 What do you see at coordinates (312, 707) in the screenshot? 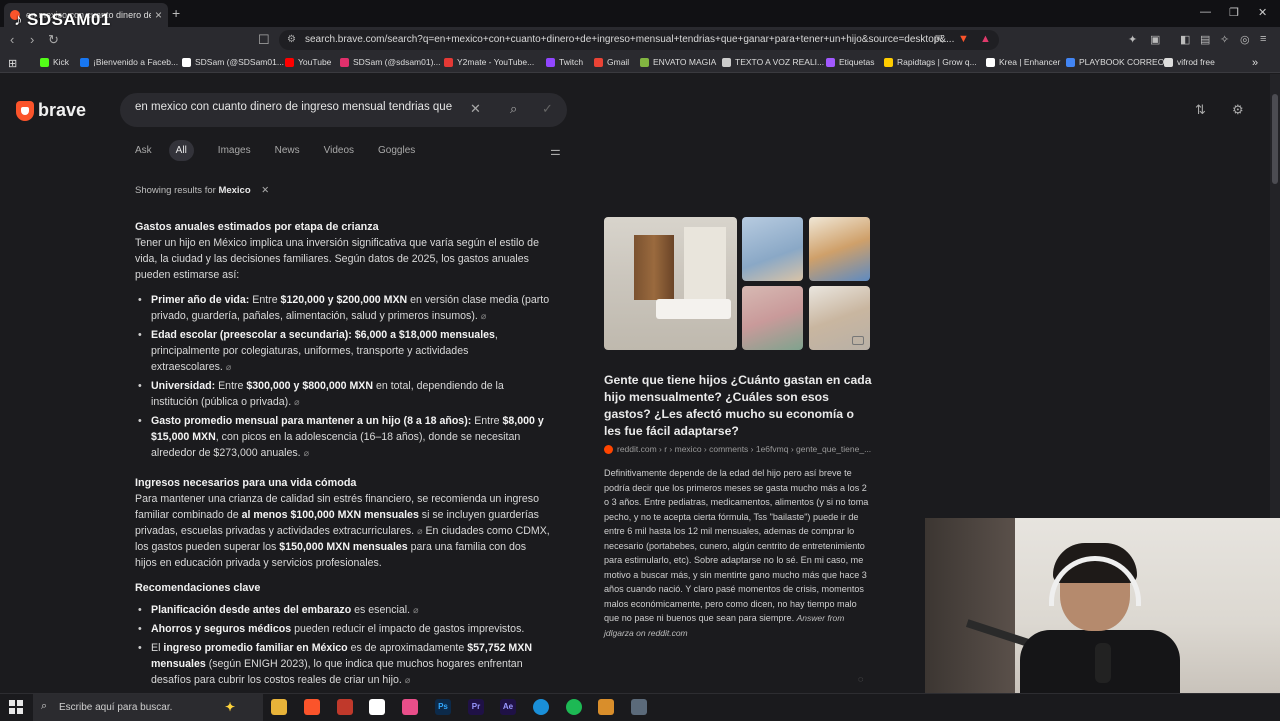
I see `brave-app-icon` at bounding box center [312, 707].